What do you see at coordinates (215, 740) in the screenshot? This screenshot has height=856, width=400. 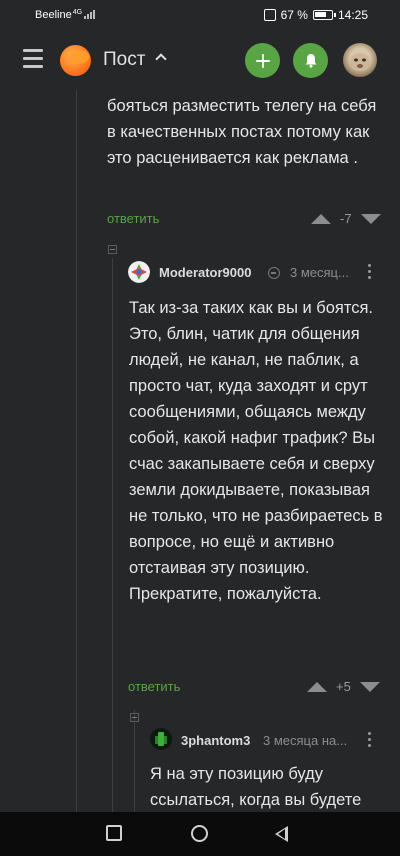 I see `comment-author: 3phantom3` at bounding box center [215, 740].